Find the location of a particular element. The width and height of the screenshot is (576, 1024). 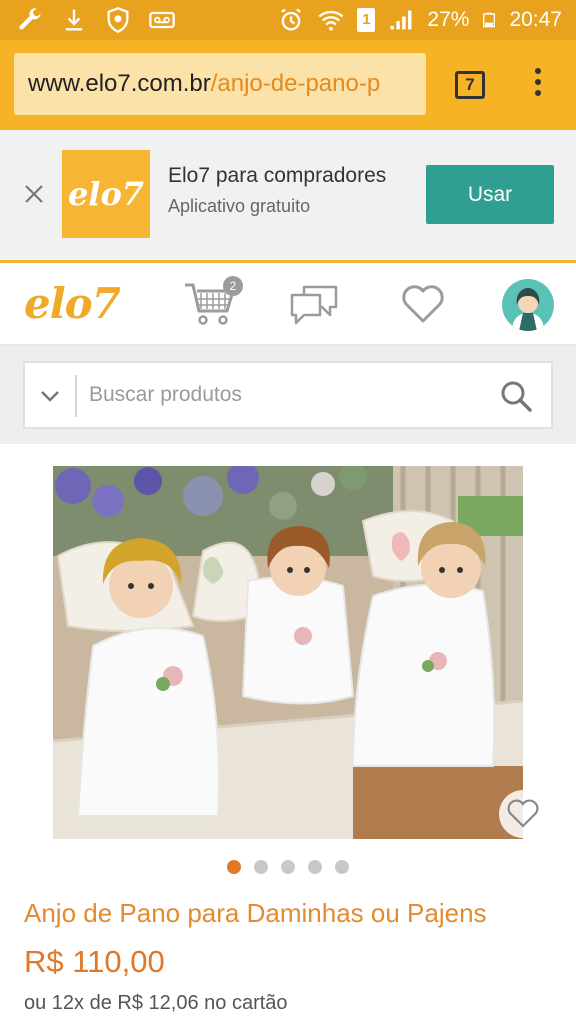

status-bar: 1 27% 20:47 is located at coordinates (288, 20).